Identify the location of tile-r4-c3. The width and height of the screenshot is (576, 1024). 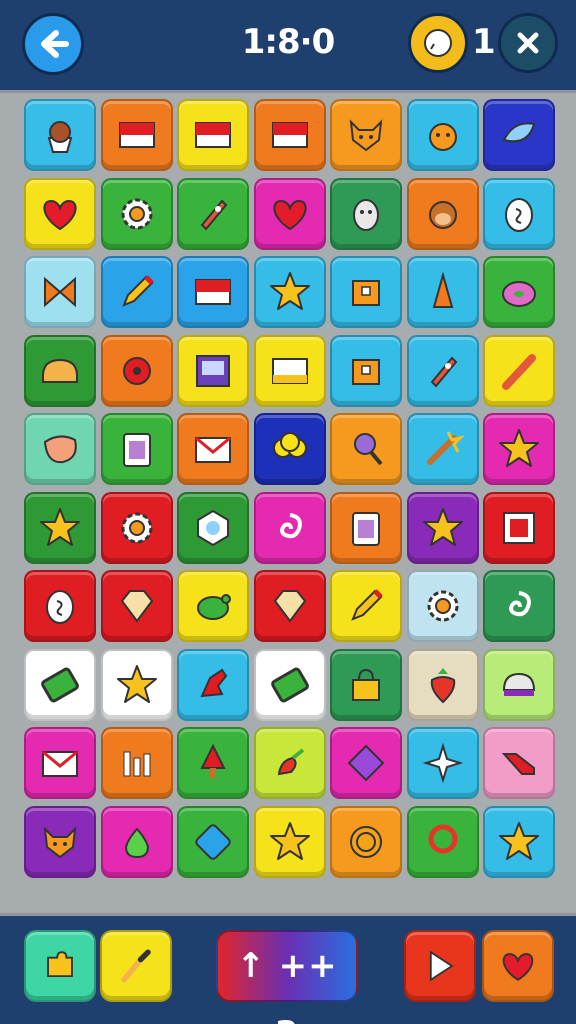
(213, 370).